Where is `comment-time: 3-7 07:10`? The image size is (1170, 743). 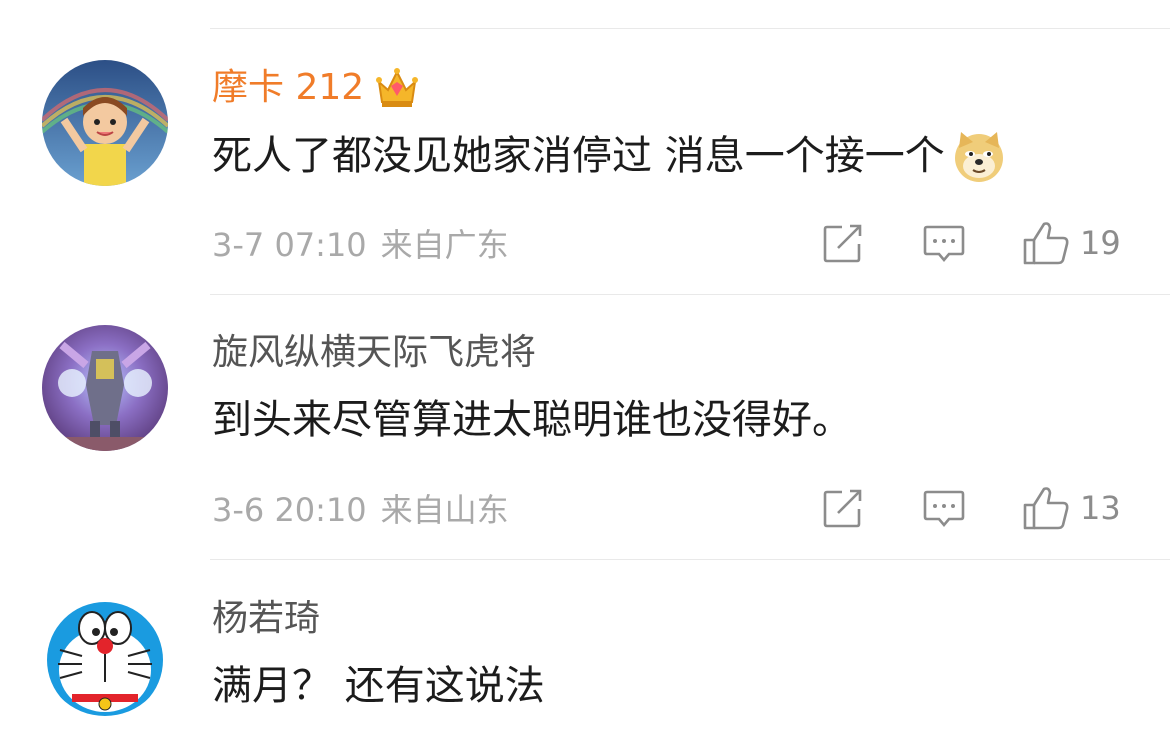 comment-time: 3-7 07:10 is located at coordinates (289, 245).